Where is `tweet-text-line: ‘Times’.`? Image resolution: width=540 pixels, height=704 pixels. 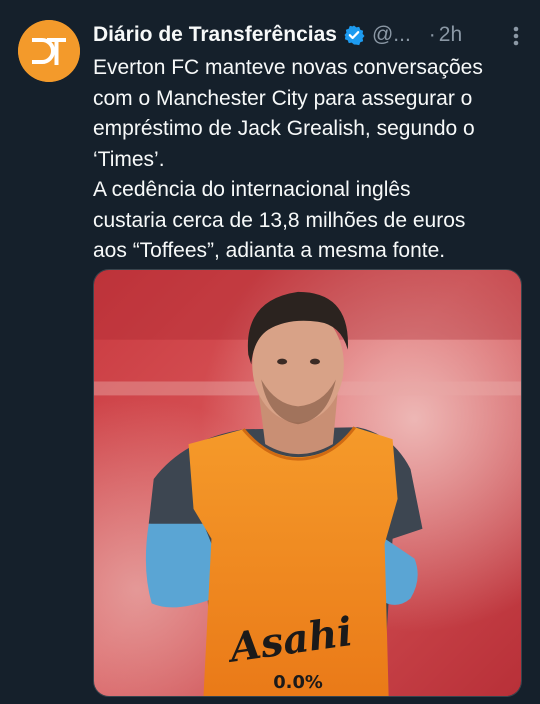 tweet-text-line: ‘Times’. is located at coordinates (129, 159).